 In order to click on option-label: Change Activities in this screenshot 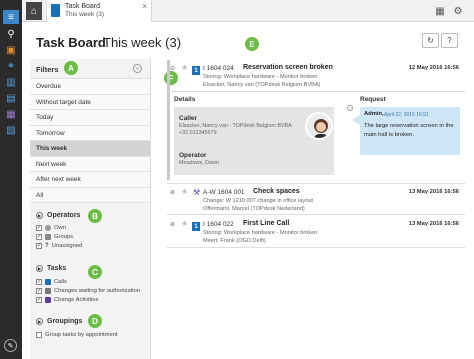, I will do `click(76, 300)`.